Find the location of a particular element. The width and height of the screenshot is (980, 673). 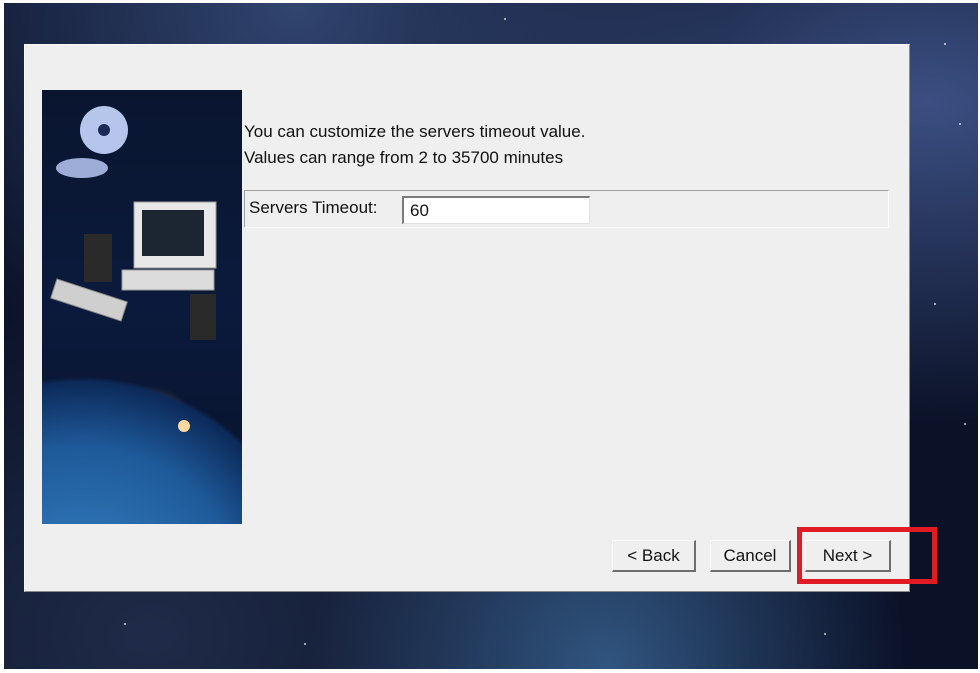

timeout-field-group: Servers Timeout: is located at coordinates (566, 209).